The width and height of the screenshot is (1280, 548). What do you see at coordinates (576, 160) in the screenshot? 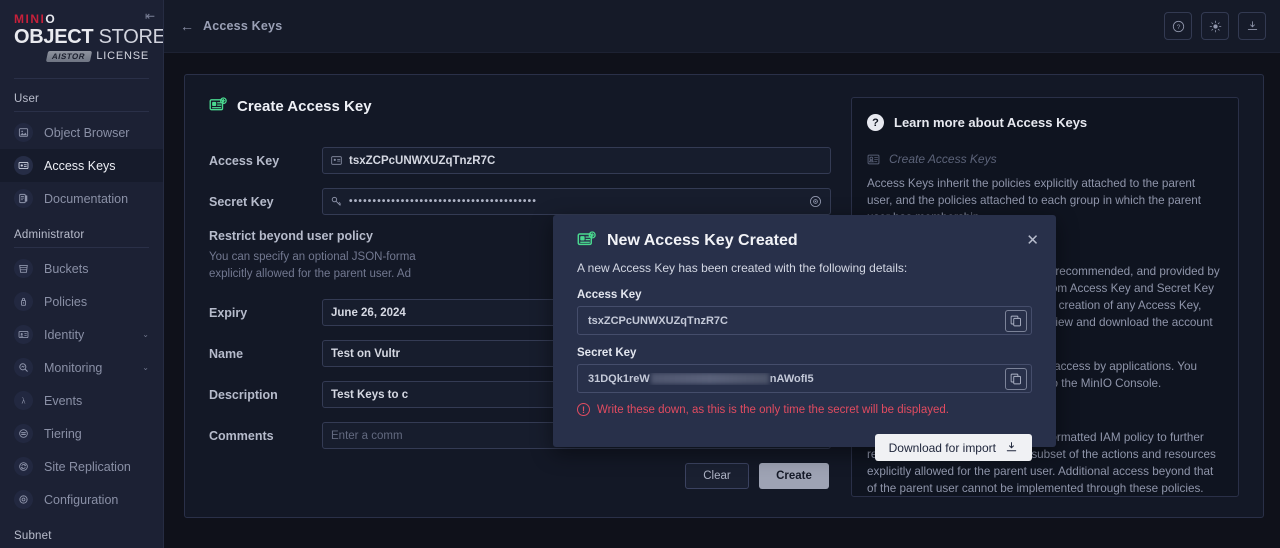
I see `access-key-input: tsxZCPcUNWXUZqTnzR7C` at bounding box center [576, 160].